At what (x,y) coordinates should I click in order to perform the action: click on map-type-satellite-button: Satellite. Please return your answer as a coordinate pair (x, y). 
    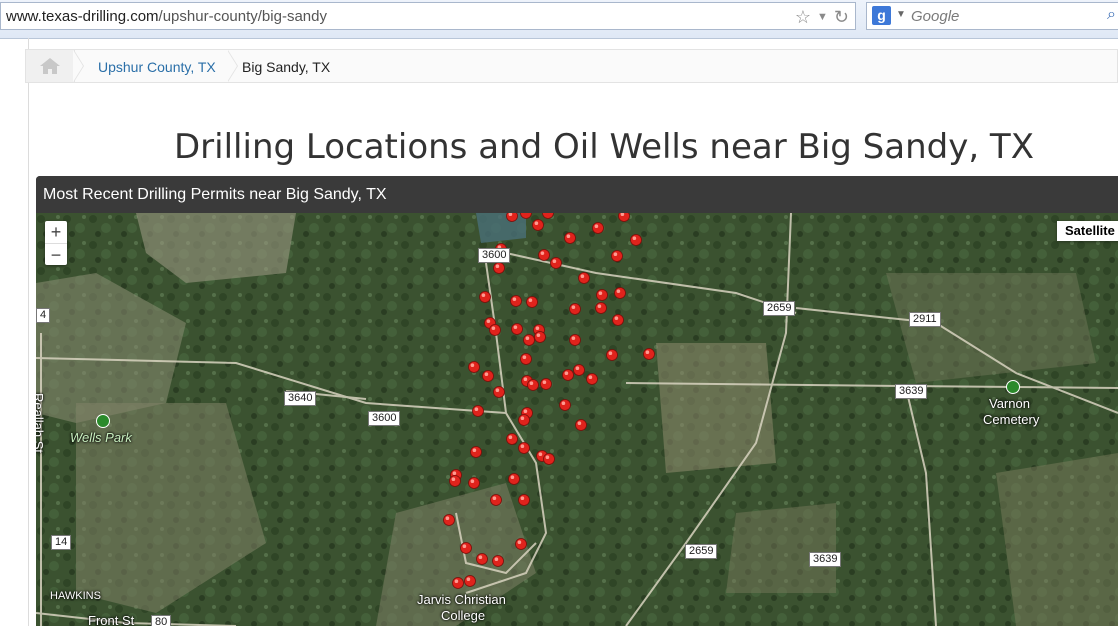
    Looking at the image, I should click on (1087, 231).